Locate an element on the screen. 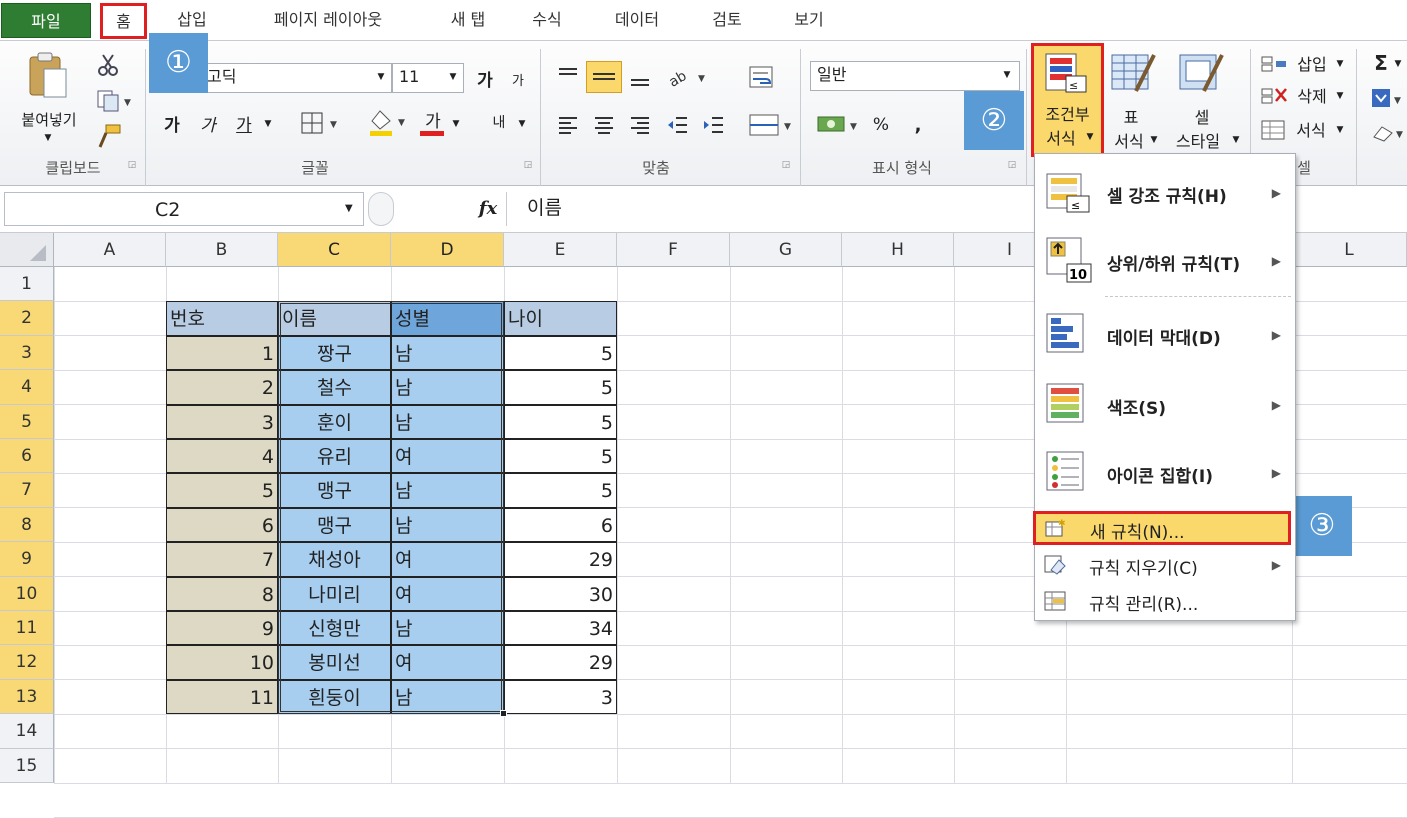 Image resolution: width=1407 pixels, height=818 pixels. table-cell-name: 봉미선 is located at coordinates (334, 662).